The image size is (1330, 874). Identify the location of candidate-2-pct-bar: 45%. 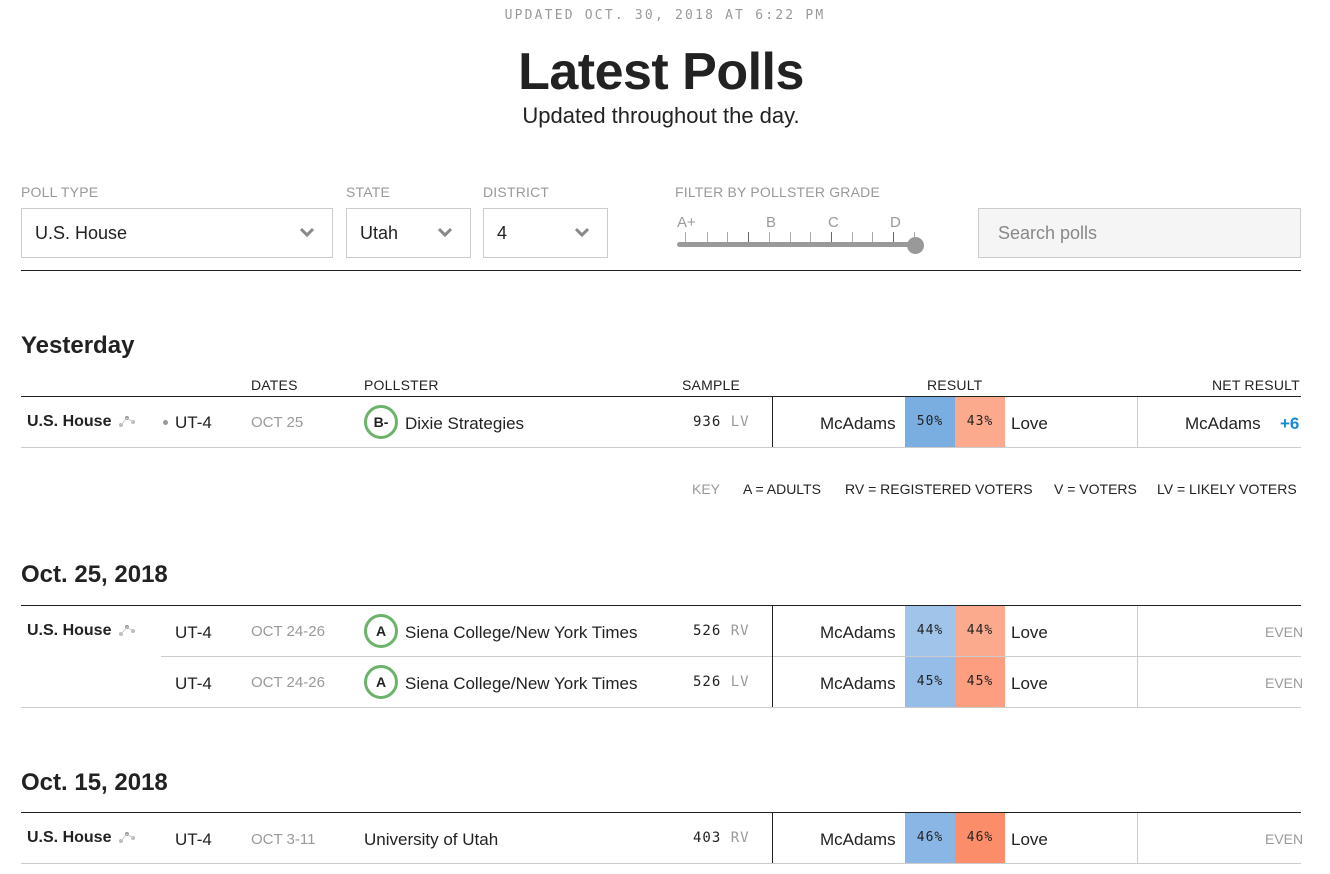
(980, 682).